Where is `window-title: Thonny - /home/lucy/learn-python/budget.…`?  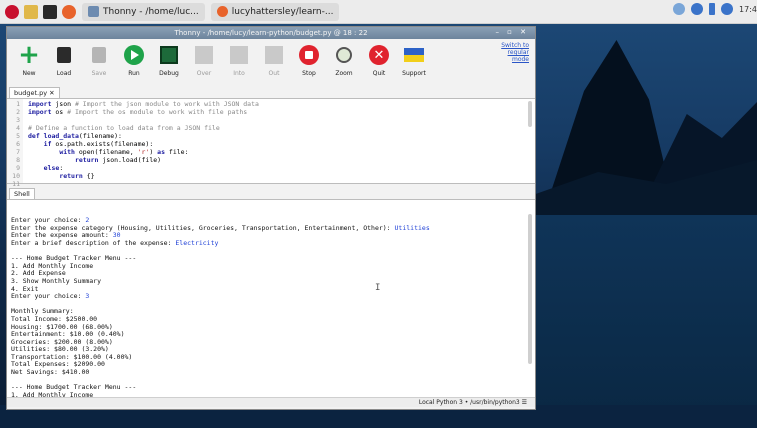
window-title: Thonny - /home/lucy/learn-python/budget.… is located at coordinates (271, 33).